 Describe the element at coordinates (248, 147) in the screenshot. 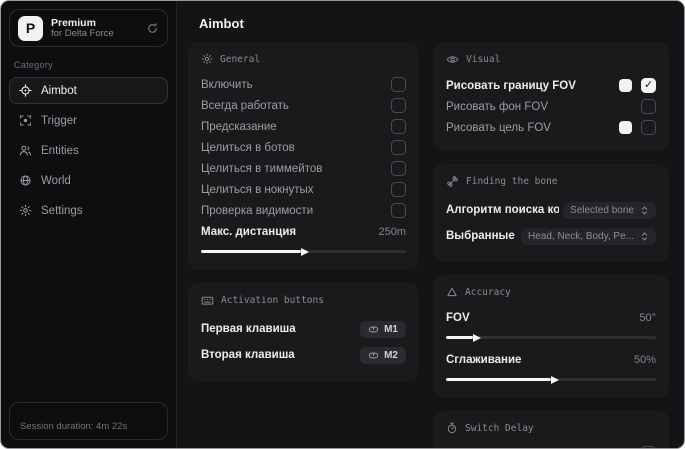

I see `toggle-label: Целиться в ботов` at that location.